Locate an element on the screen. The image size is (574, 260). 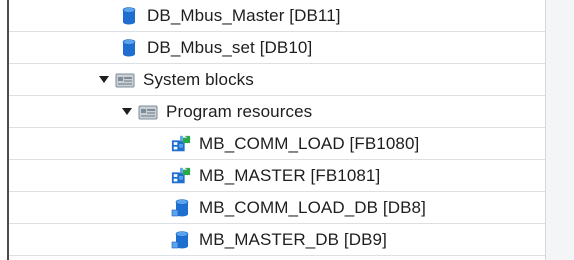
tree-item-label: MB_MASTER_DB [DB9] is located at coordinates (293, 239).